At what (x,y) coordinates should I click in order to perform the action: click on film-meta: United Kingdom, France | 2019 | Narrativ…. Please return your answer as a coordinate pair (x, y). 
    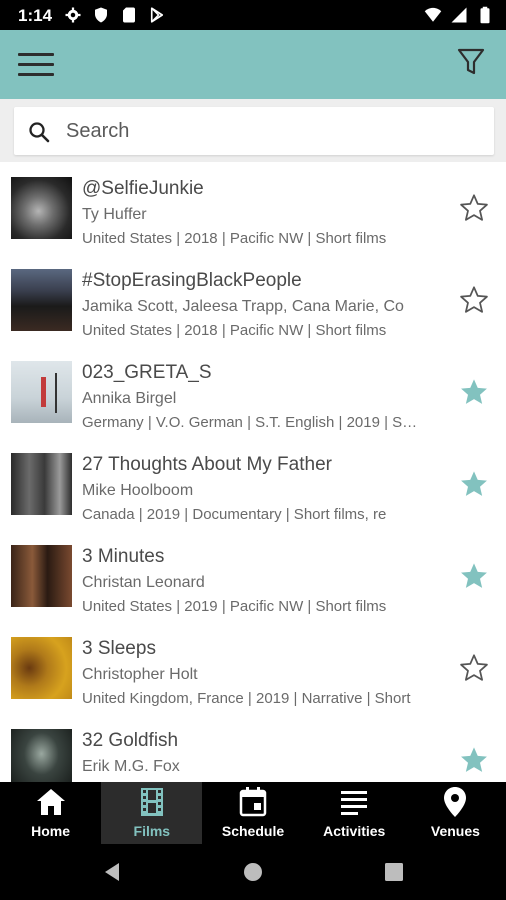
    Looking at the image, I should click on (246, 698).